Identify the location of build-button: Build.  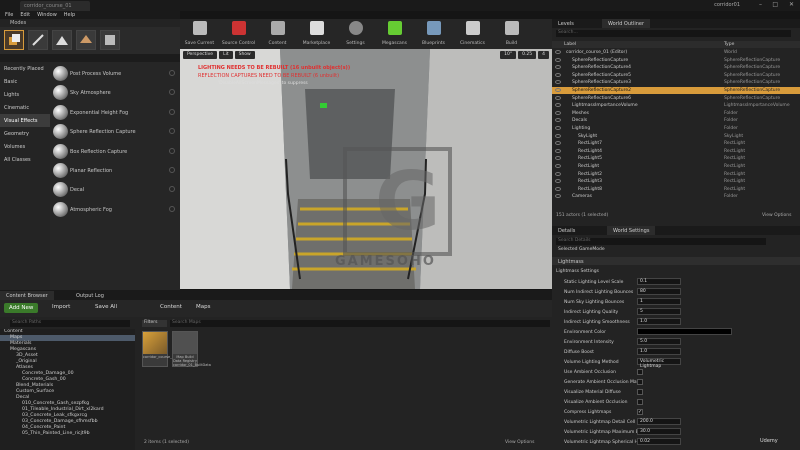
(511, 34).